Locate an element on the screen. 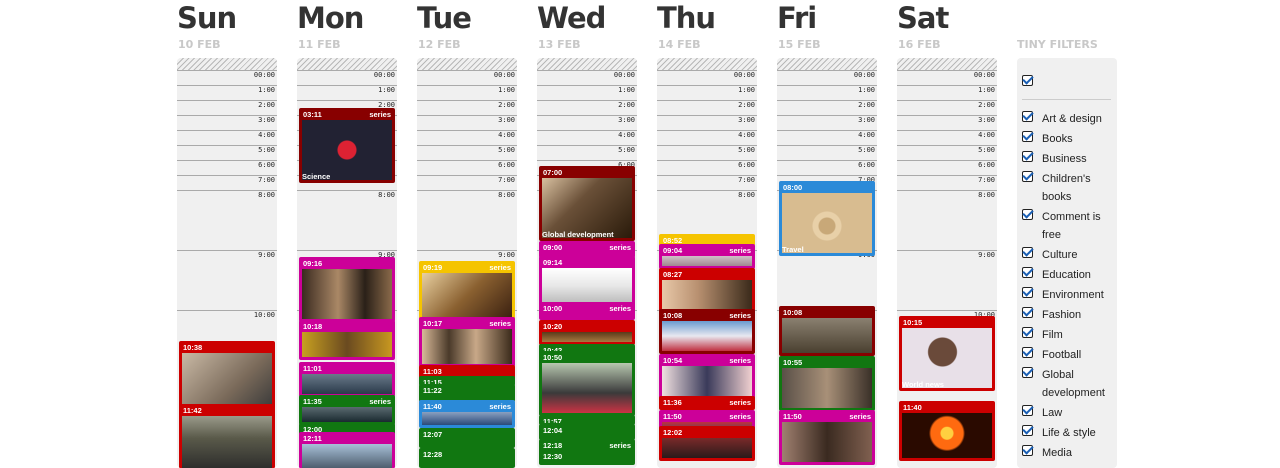  filter-item: Education is located at coordinates (1069, 276).